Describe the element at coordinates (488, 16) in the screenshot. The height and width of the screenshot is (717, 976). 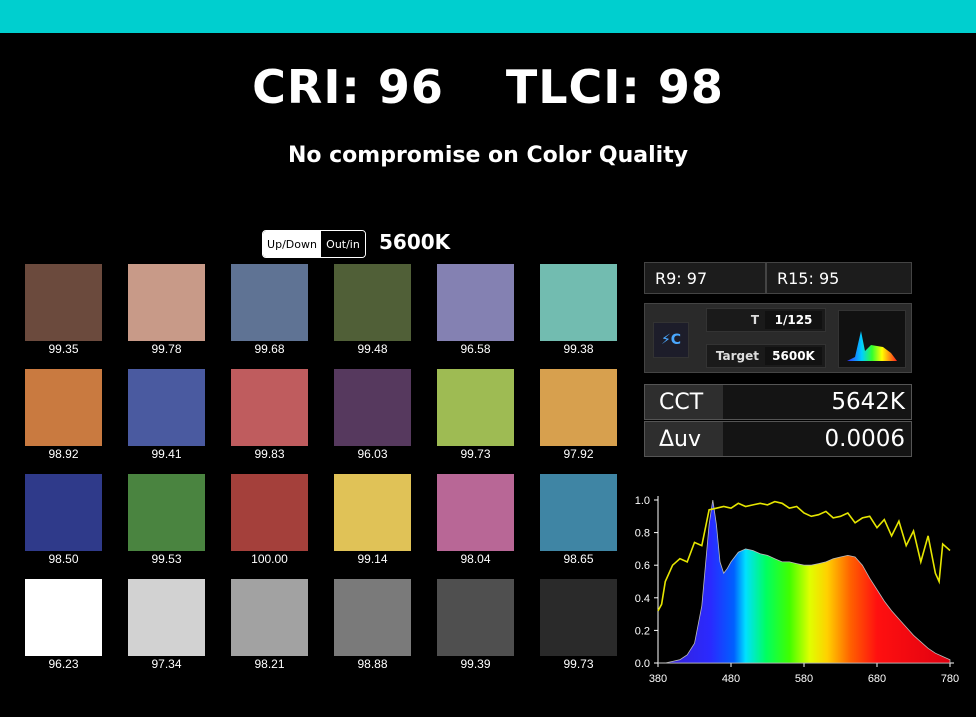
I see `top-accent-bar` at that location.